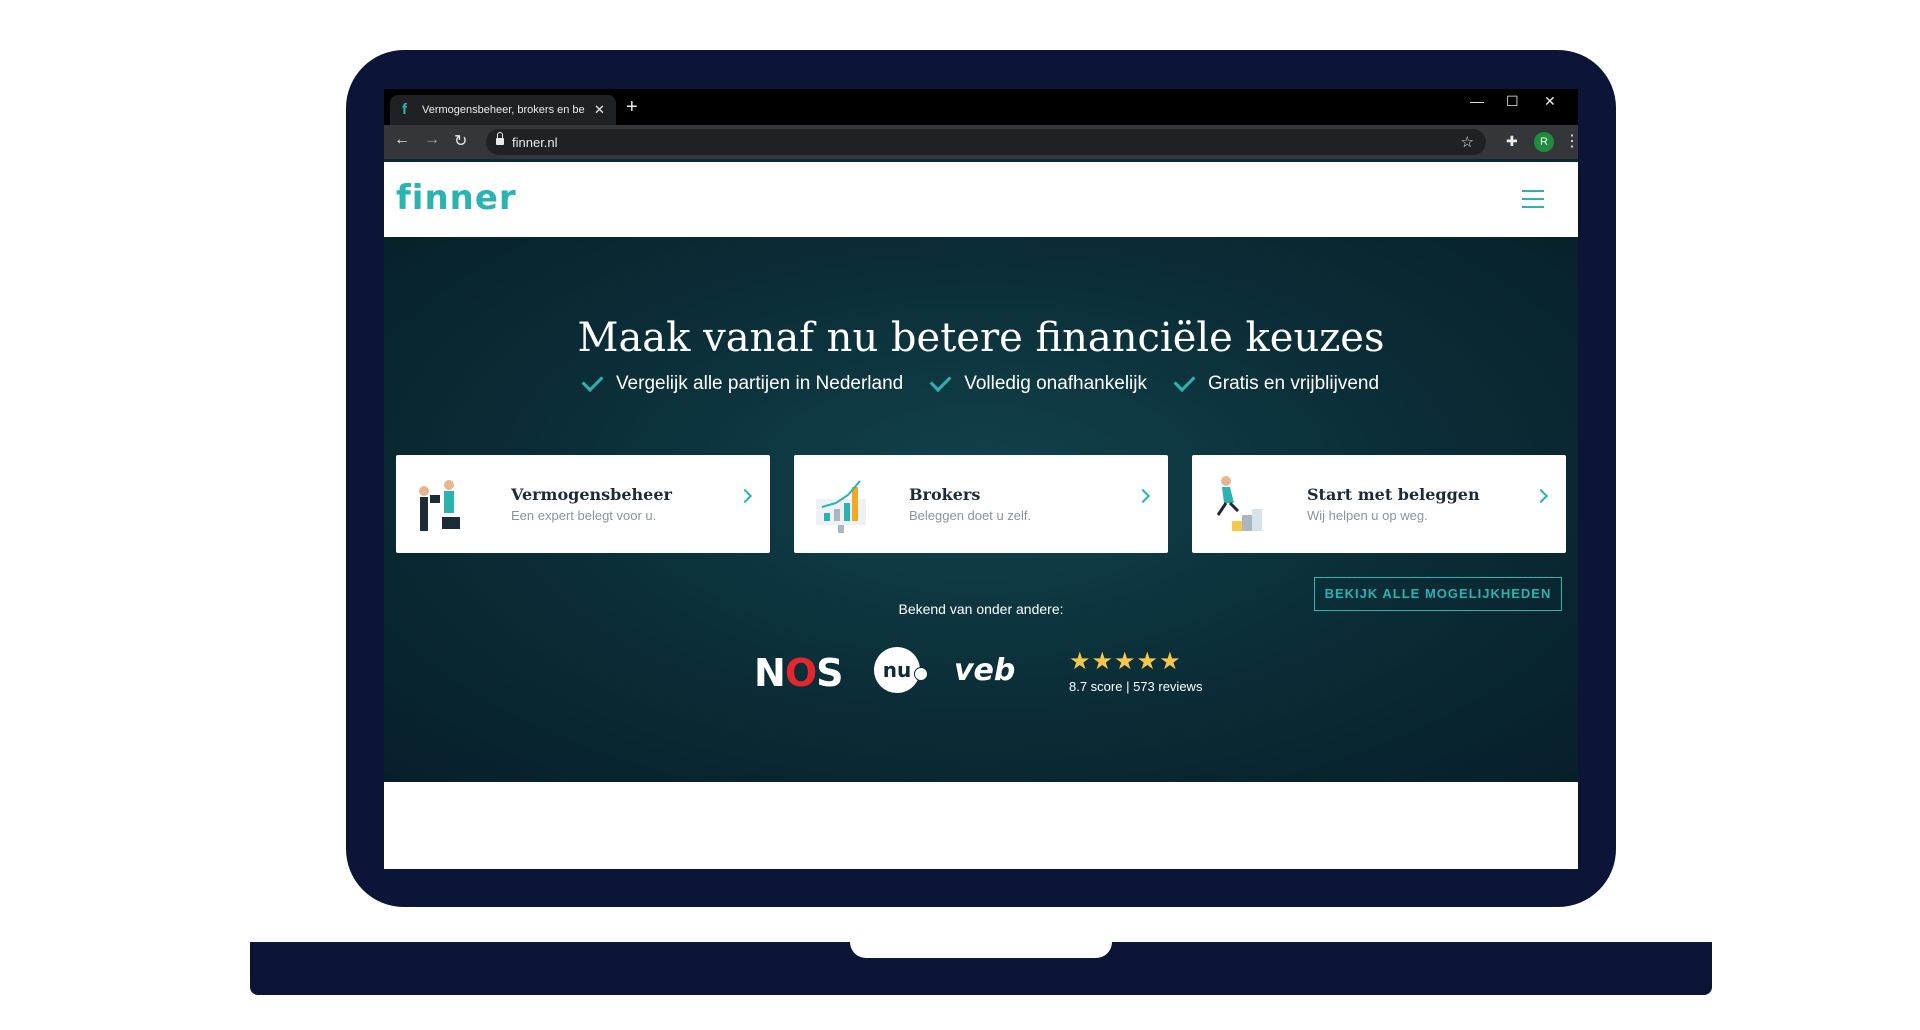 This screenshot has height=1030, width=1920. I want to click on card-title: Start met beleggen, so click(1393, 494).